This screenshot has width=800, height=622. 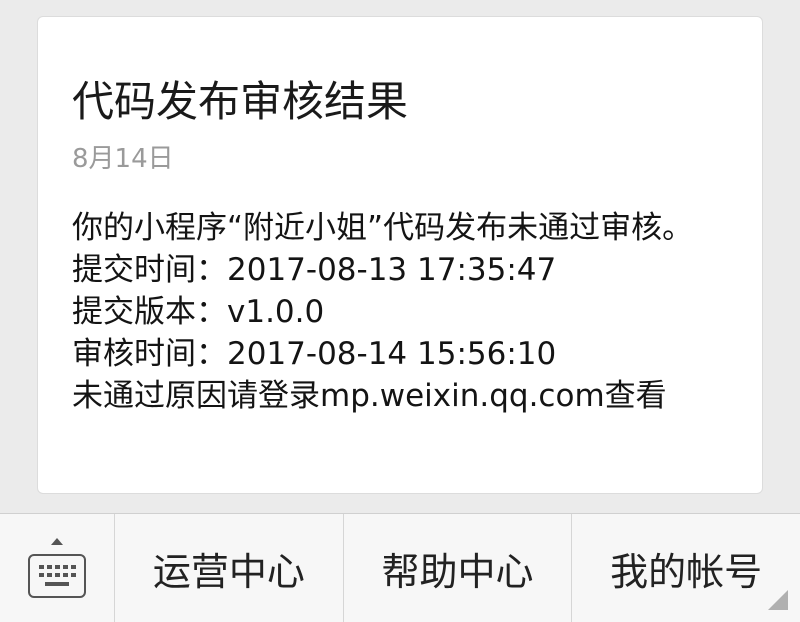 What do you see at coordinates (229, 568) in the screenshot?
I see `menu-operation-center: 运营中心` at bounding box center [229, 568].